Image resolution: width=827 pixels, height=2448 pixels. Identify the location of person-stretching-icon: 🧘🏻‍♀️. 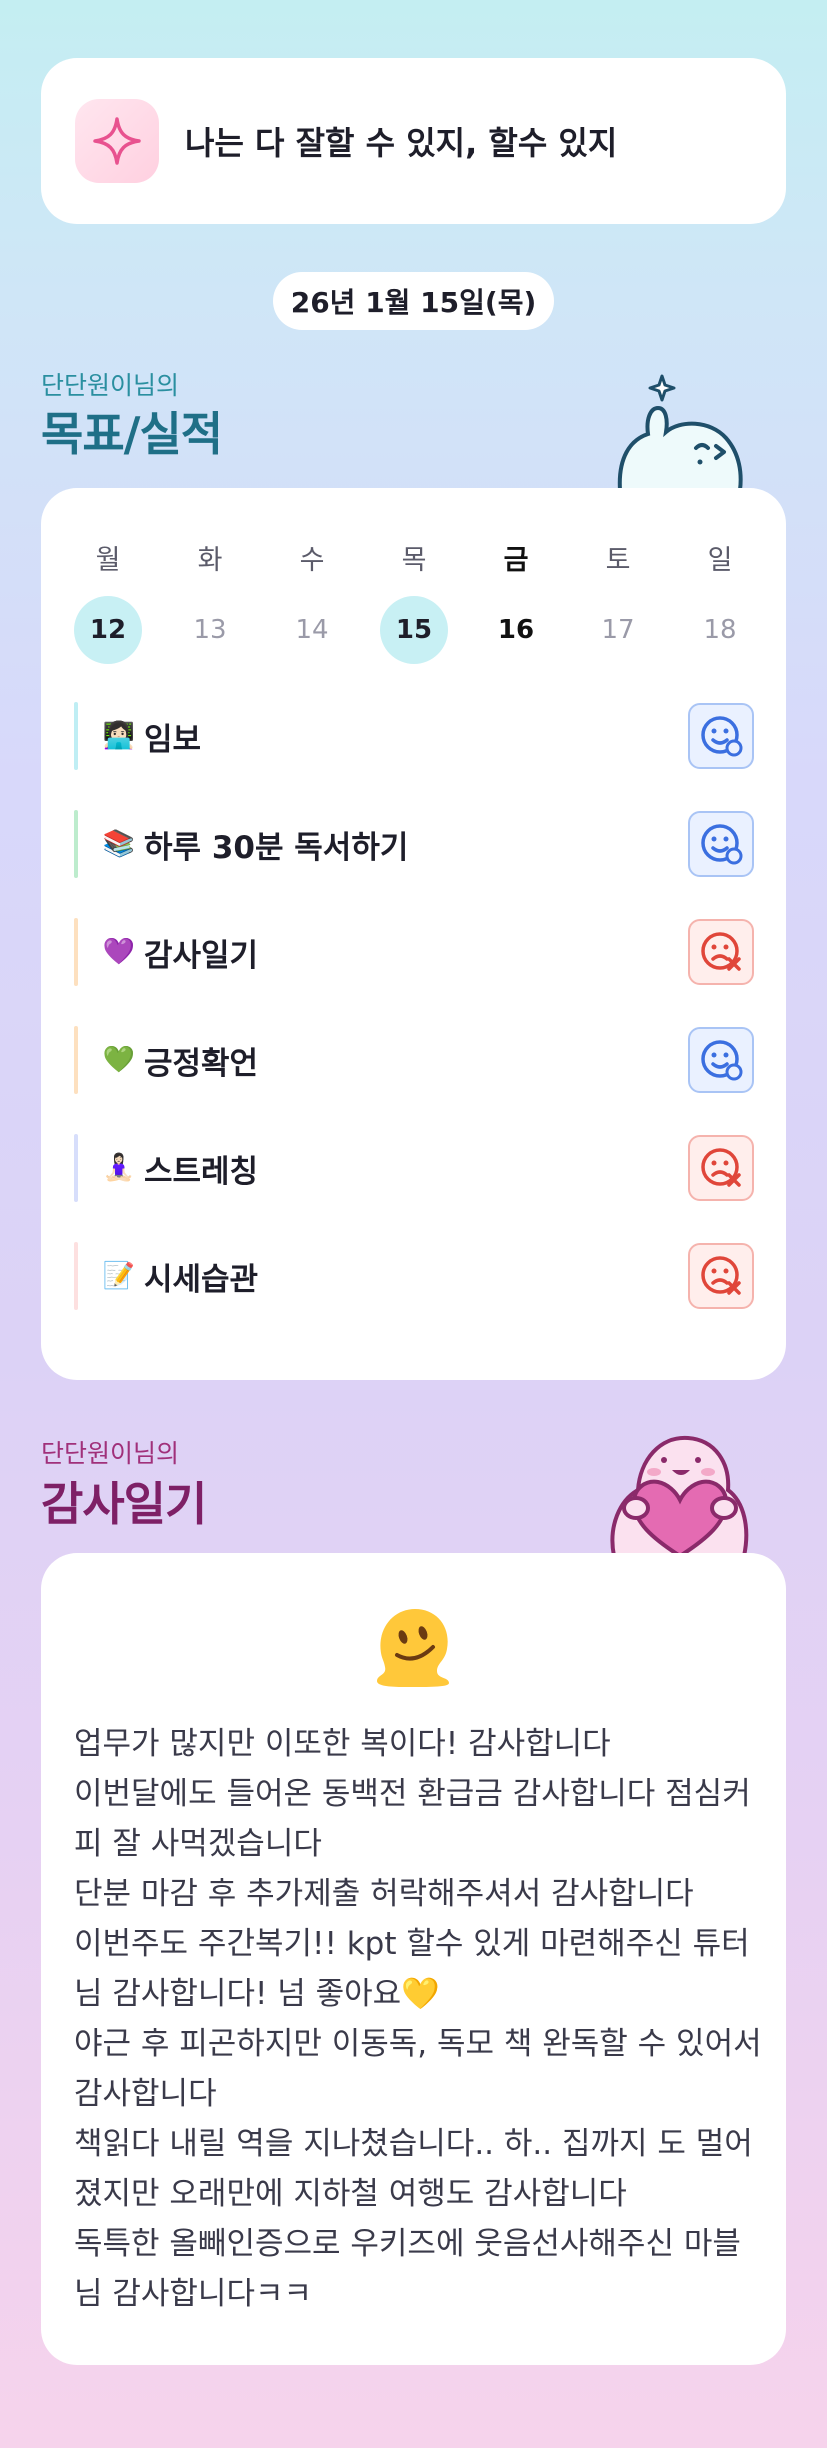
(119, 1168).